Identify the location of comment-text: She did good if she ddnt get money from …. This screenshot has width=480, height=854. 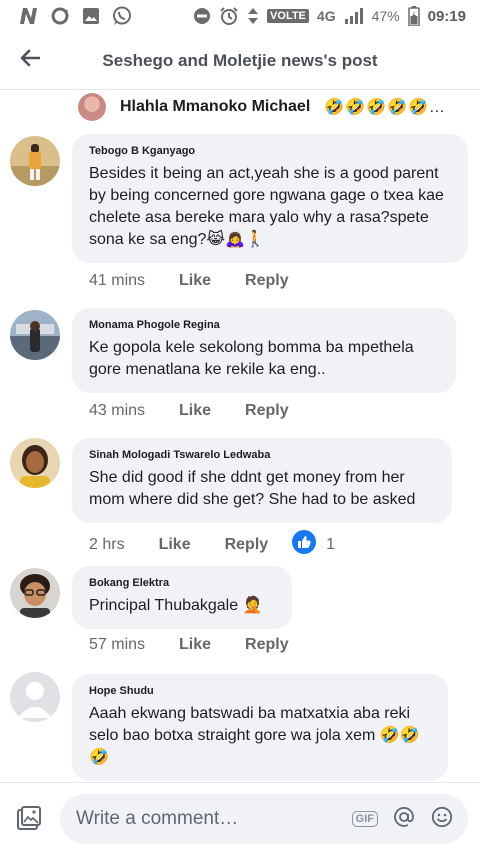
(252, 488).